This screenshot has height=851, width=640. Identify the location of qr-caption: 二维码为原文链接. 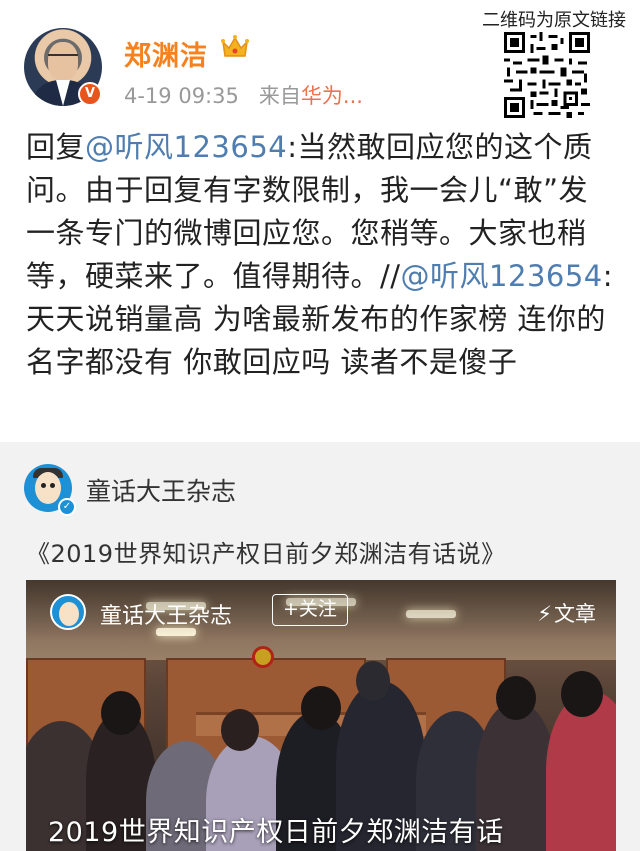
(554, 20).